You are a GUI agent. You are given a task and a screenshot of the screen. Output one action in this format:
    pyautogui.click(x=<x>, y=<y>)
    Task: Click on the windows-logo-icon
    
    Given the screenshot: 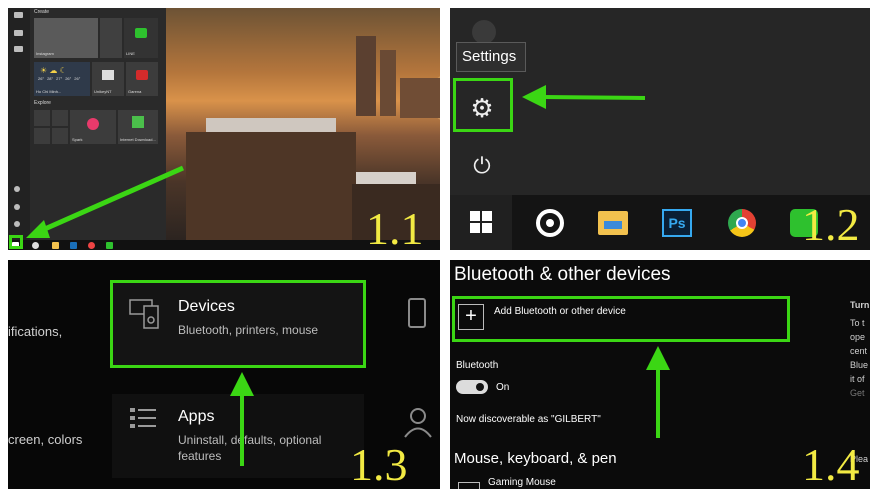 What is the action you would take?
    pyautogui.click(x=481, y=222)
    